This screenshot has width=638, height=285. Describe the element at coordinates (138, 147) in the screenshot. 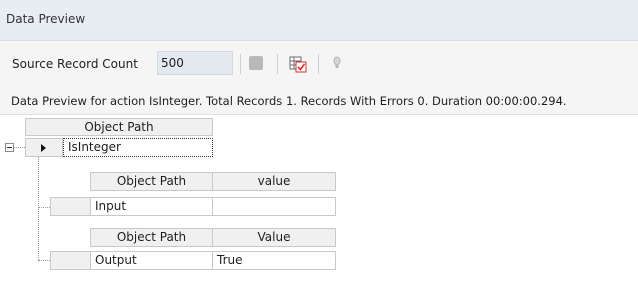

I see `object-path-cell: IsInteger` at that location.